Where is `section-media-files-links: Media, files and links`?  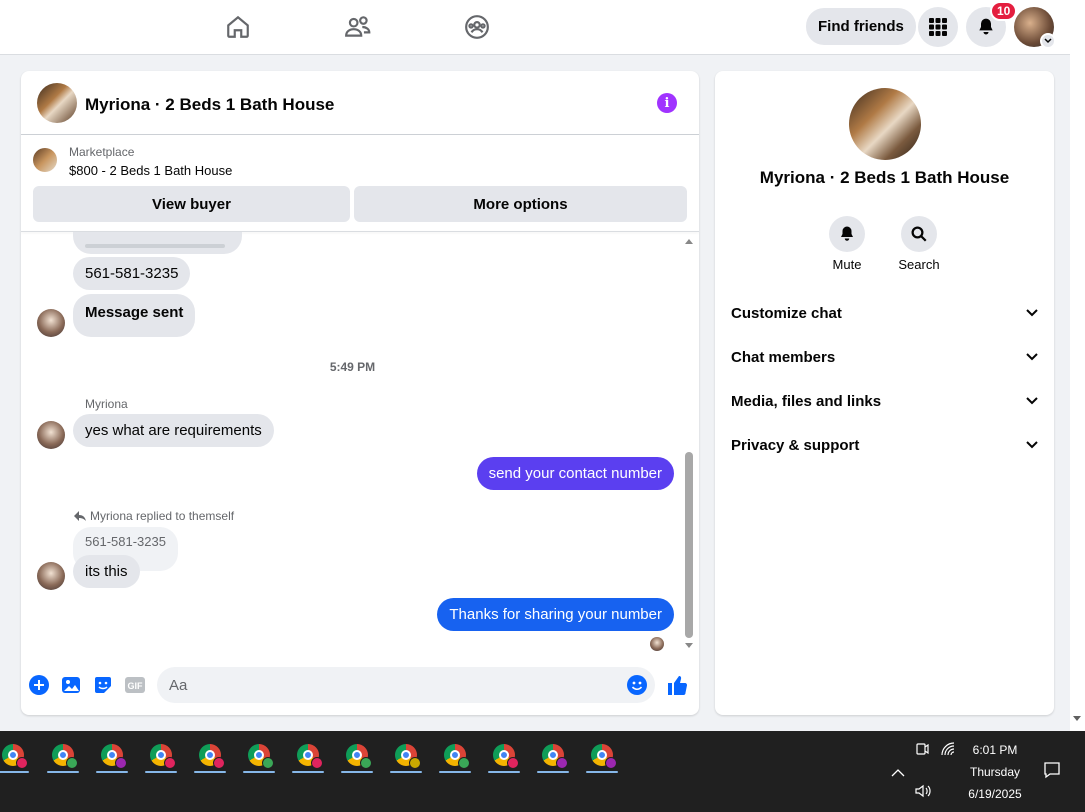
section-media-files-links: Media, files and links is located at coordinates (884, 401).